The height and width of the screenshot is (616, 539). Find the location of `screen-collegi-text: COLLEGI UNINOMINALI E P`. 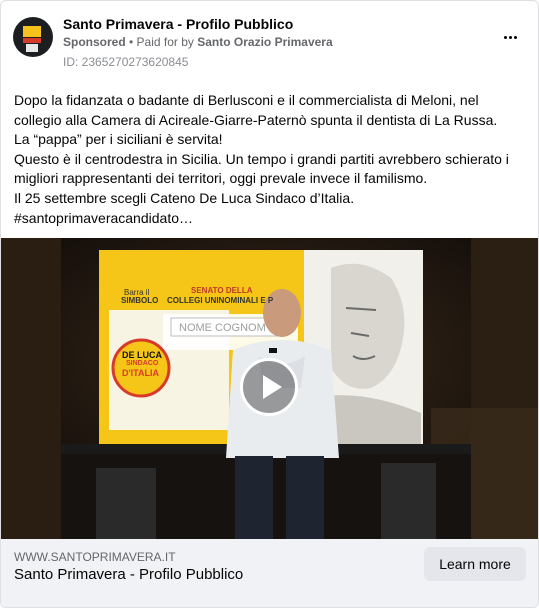

screen-collegi-text: COLLEGI UNINOMINALI E P is located at coordinates (220, 300).